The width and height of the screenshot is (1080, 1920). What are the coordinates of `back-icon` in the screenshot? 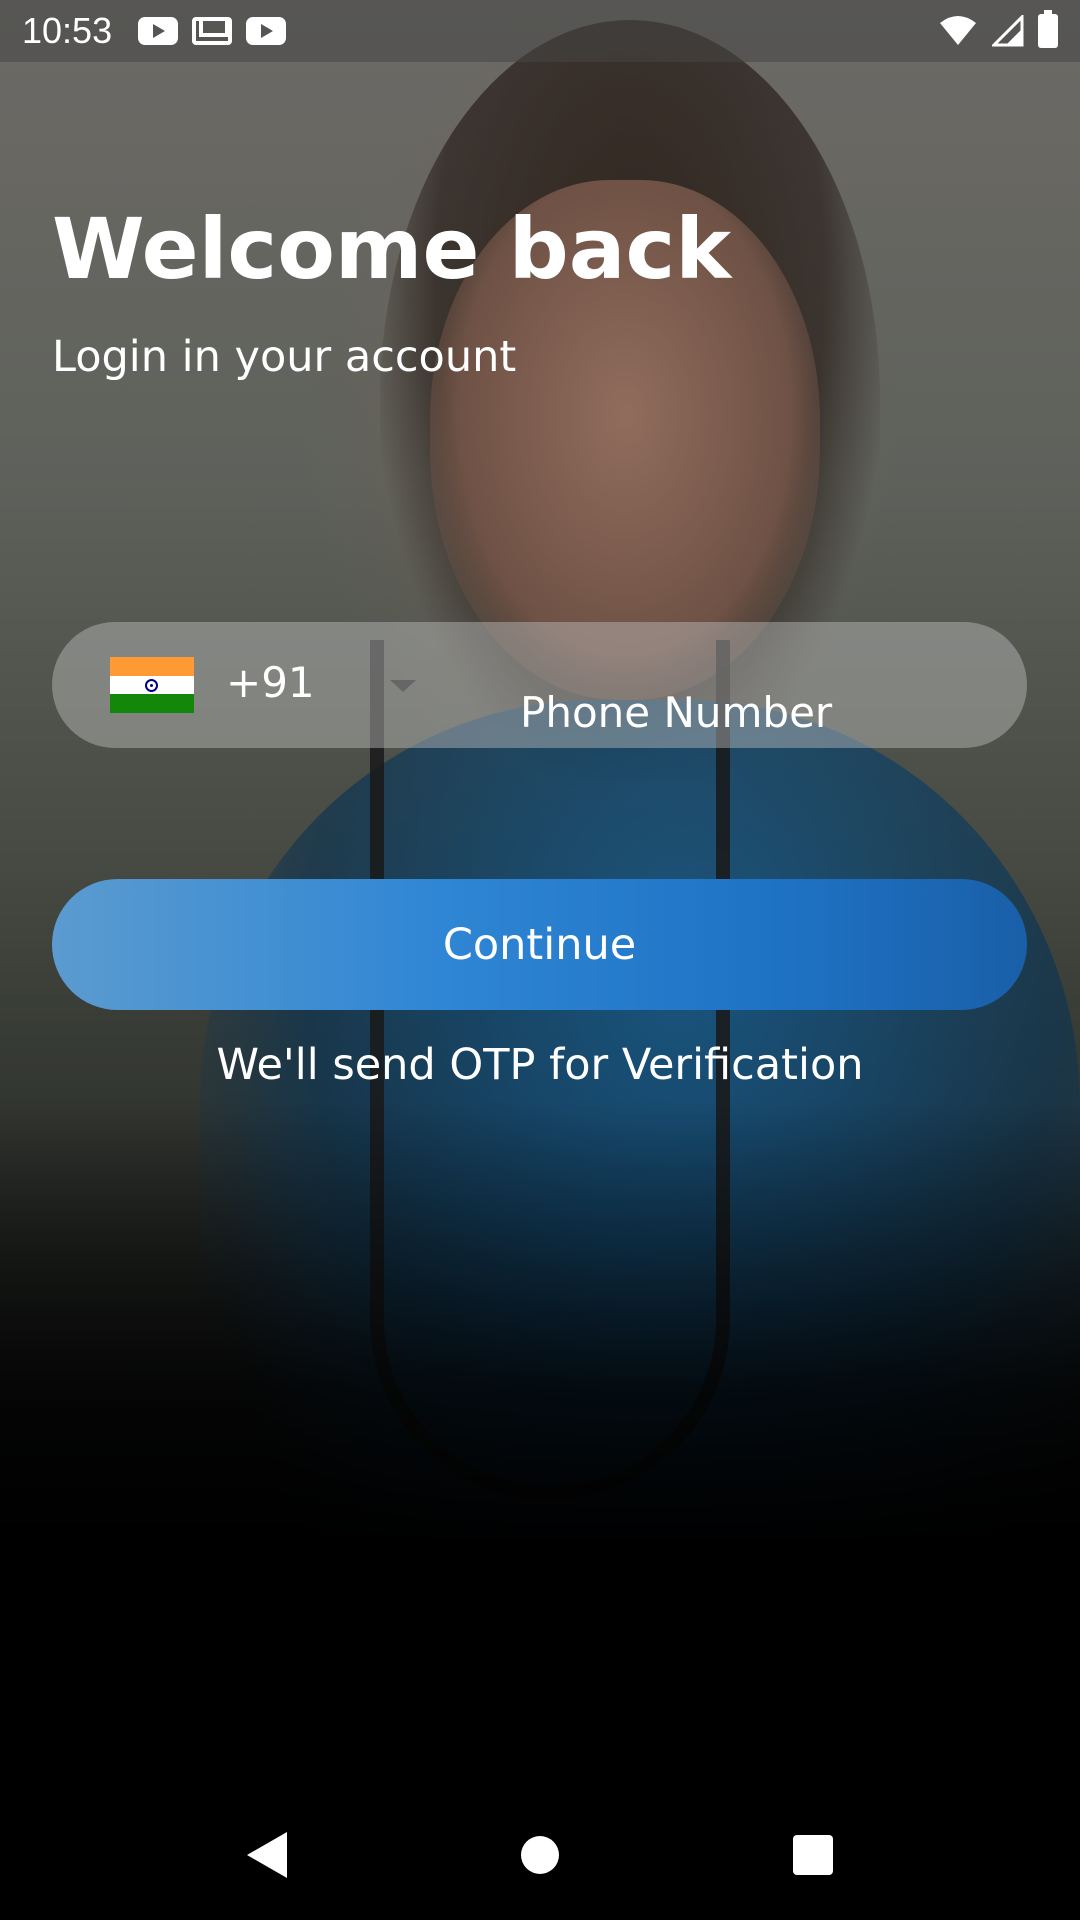 It's located at (267, 1855).